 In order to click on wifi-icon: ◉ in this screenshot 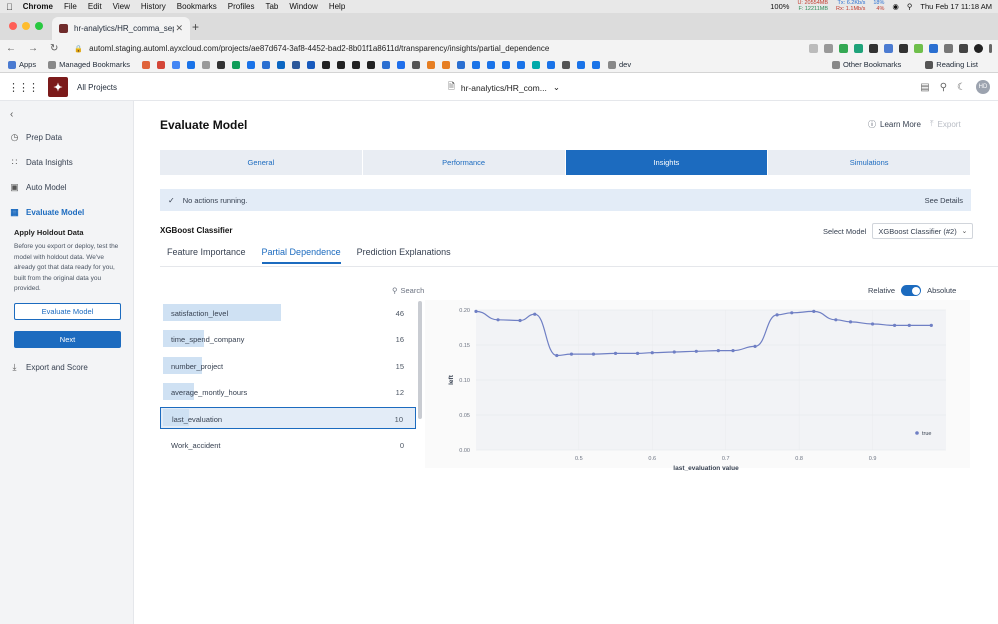, I will do `click(895, 6)`.